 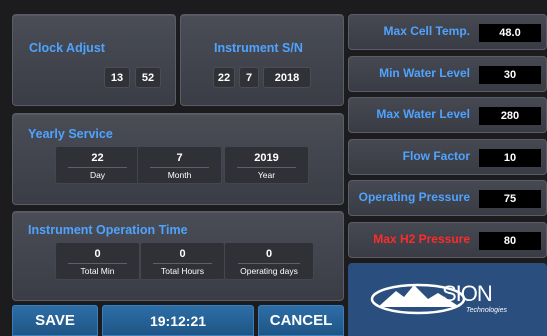 What do you see at coordinates (266, 175) in the screenshot?
I see `service-year-label: Year` at bounding box center [266, 175].